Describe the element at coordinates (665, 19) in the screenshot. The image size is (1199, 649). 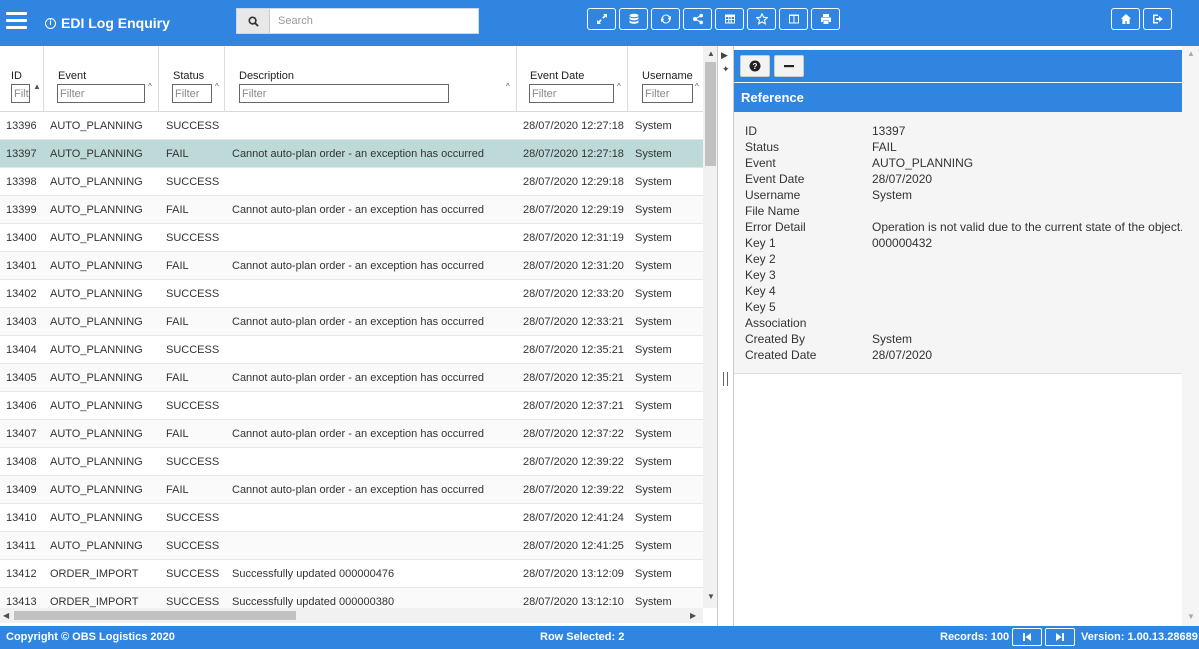
I see `refresh-button` at that location.